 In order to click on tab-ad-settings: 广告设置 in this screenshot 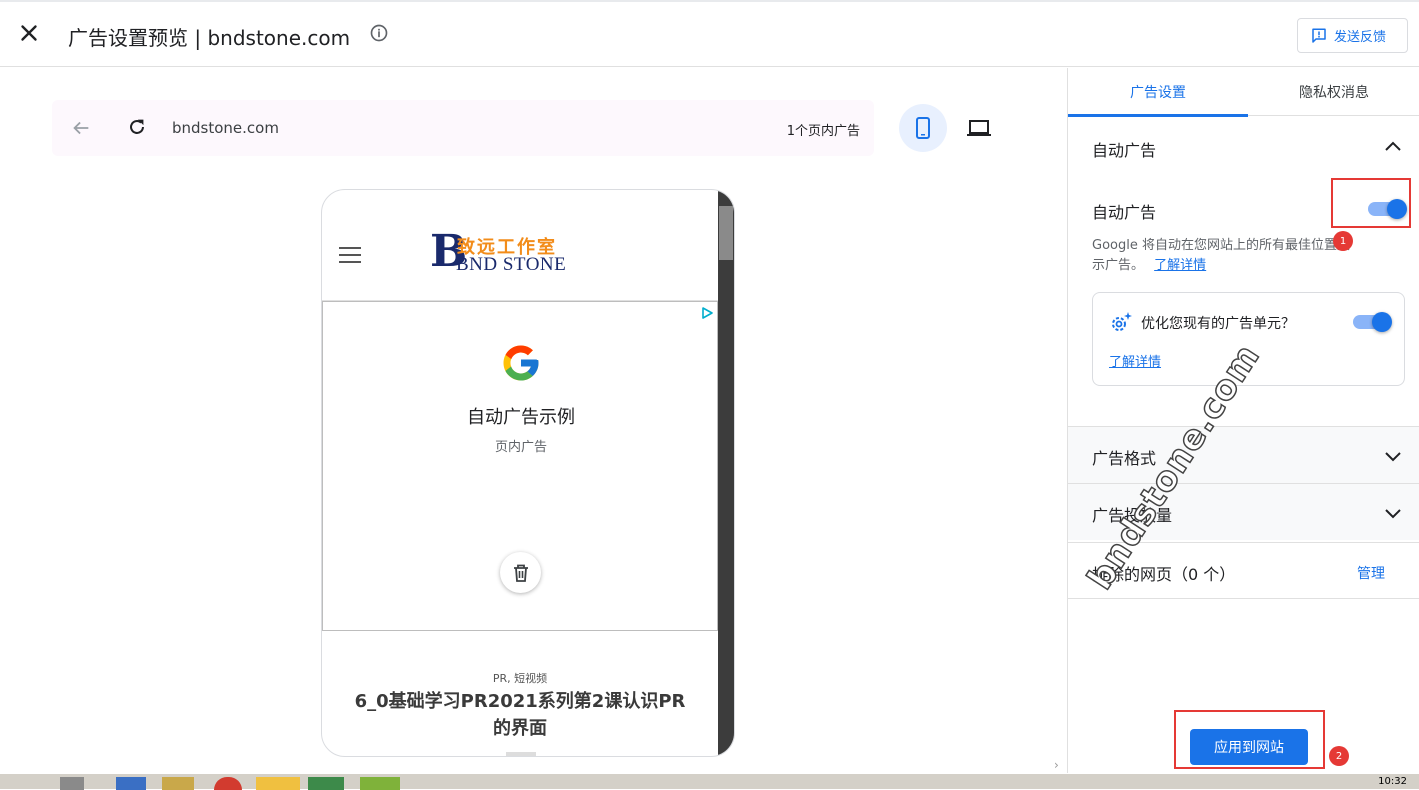, I will do `click(1158, 92)`.